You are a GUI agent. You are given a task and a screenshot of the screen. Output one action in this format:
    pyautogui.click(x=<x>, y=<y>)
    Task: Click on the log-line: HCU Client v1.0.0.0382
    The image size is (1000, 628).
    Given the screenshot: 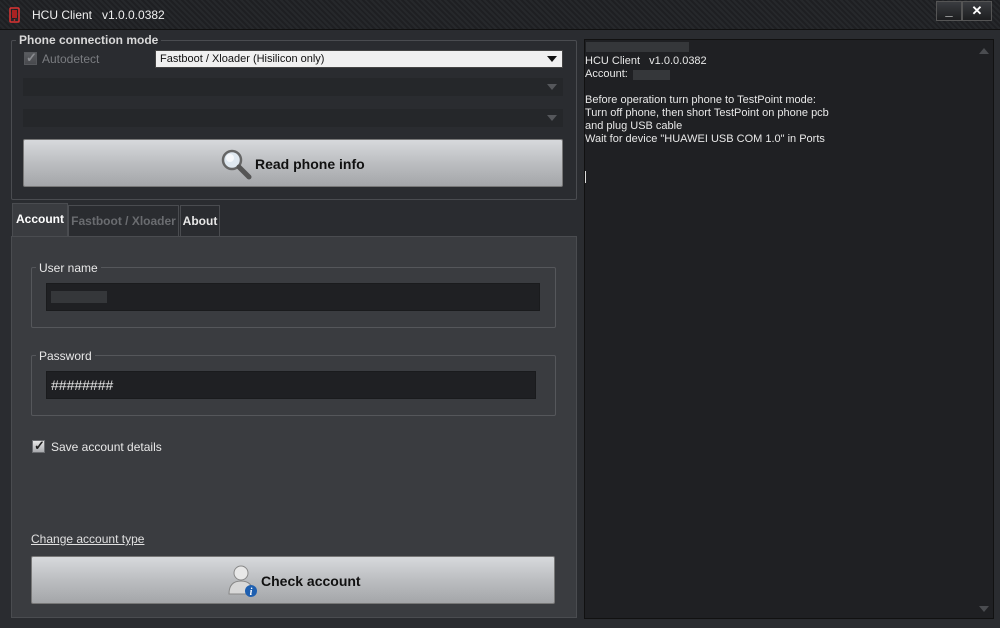 What is the action you would take?
    pyautogui.click(x=646, y=61)
    